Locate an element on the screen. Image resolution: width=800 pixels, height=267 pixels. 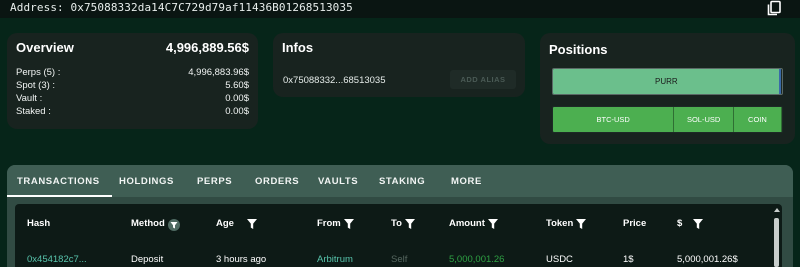
add-alias-button: ADD ALIAS is located at coordinates (483, 79).